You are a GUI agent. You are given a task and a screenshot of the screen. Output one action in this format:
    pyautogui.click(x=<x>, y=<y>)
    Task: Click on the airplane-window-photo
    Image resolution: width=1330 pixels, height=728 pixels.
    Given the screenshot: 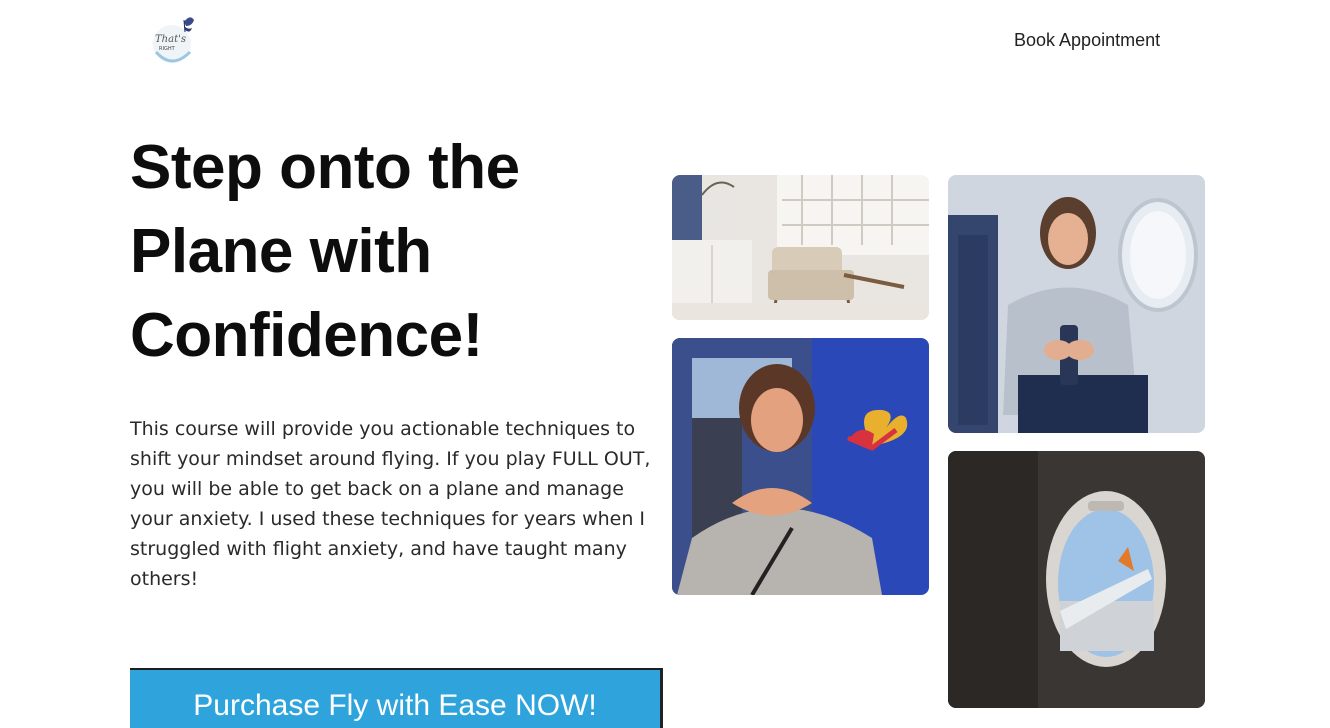 What is the action you would take?
    pyautogui.click(x=1076, y=579)
    